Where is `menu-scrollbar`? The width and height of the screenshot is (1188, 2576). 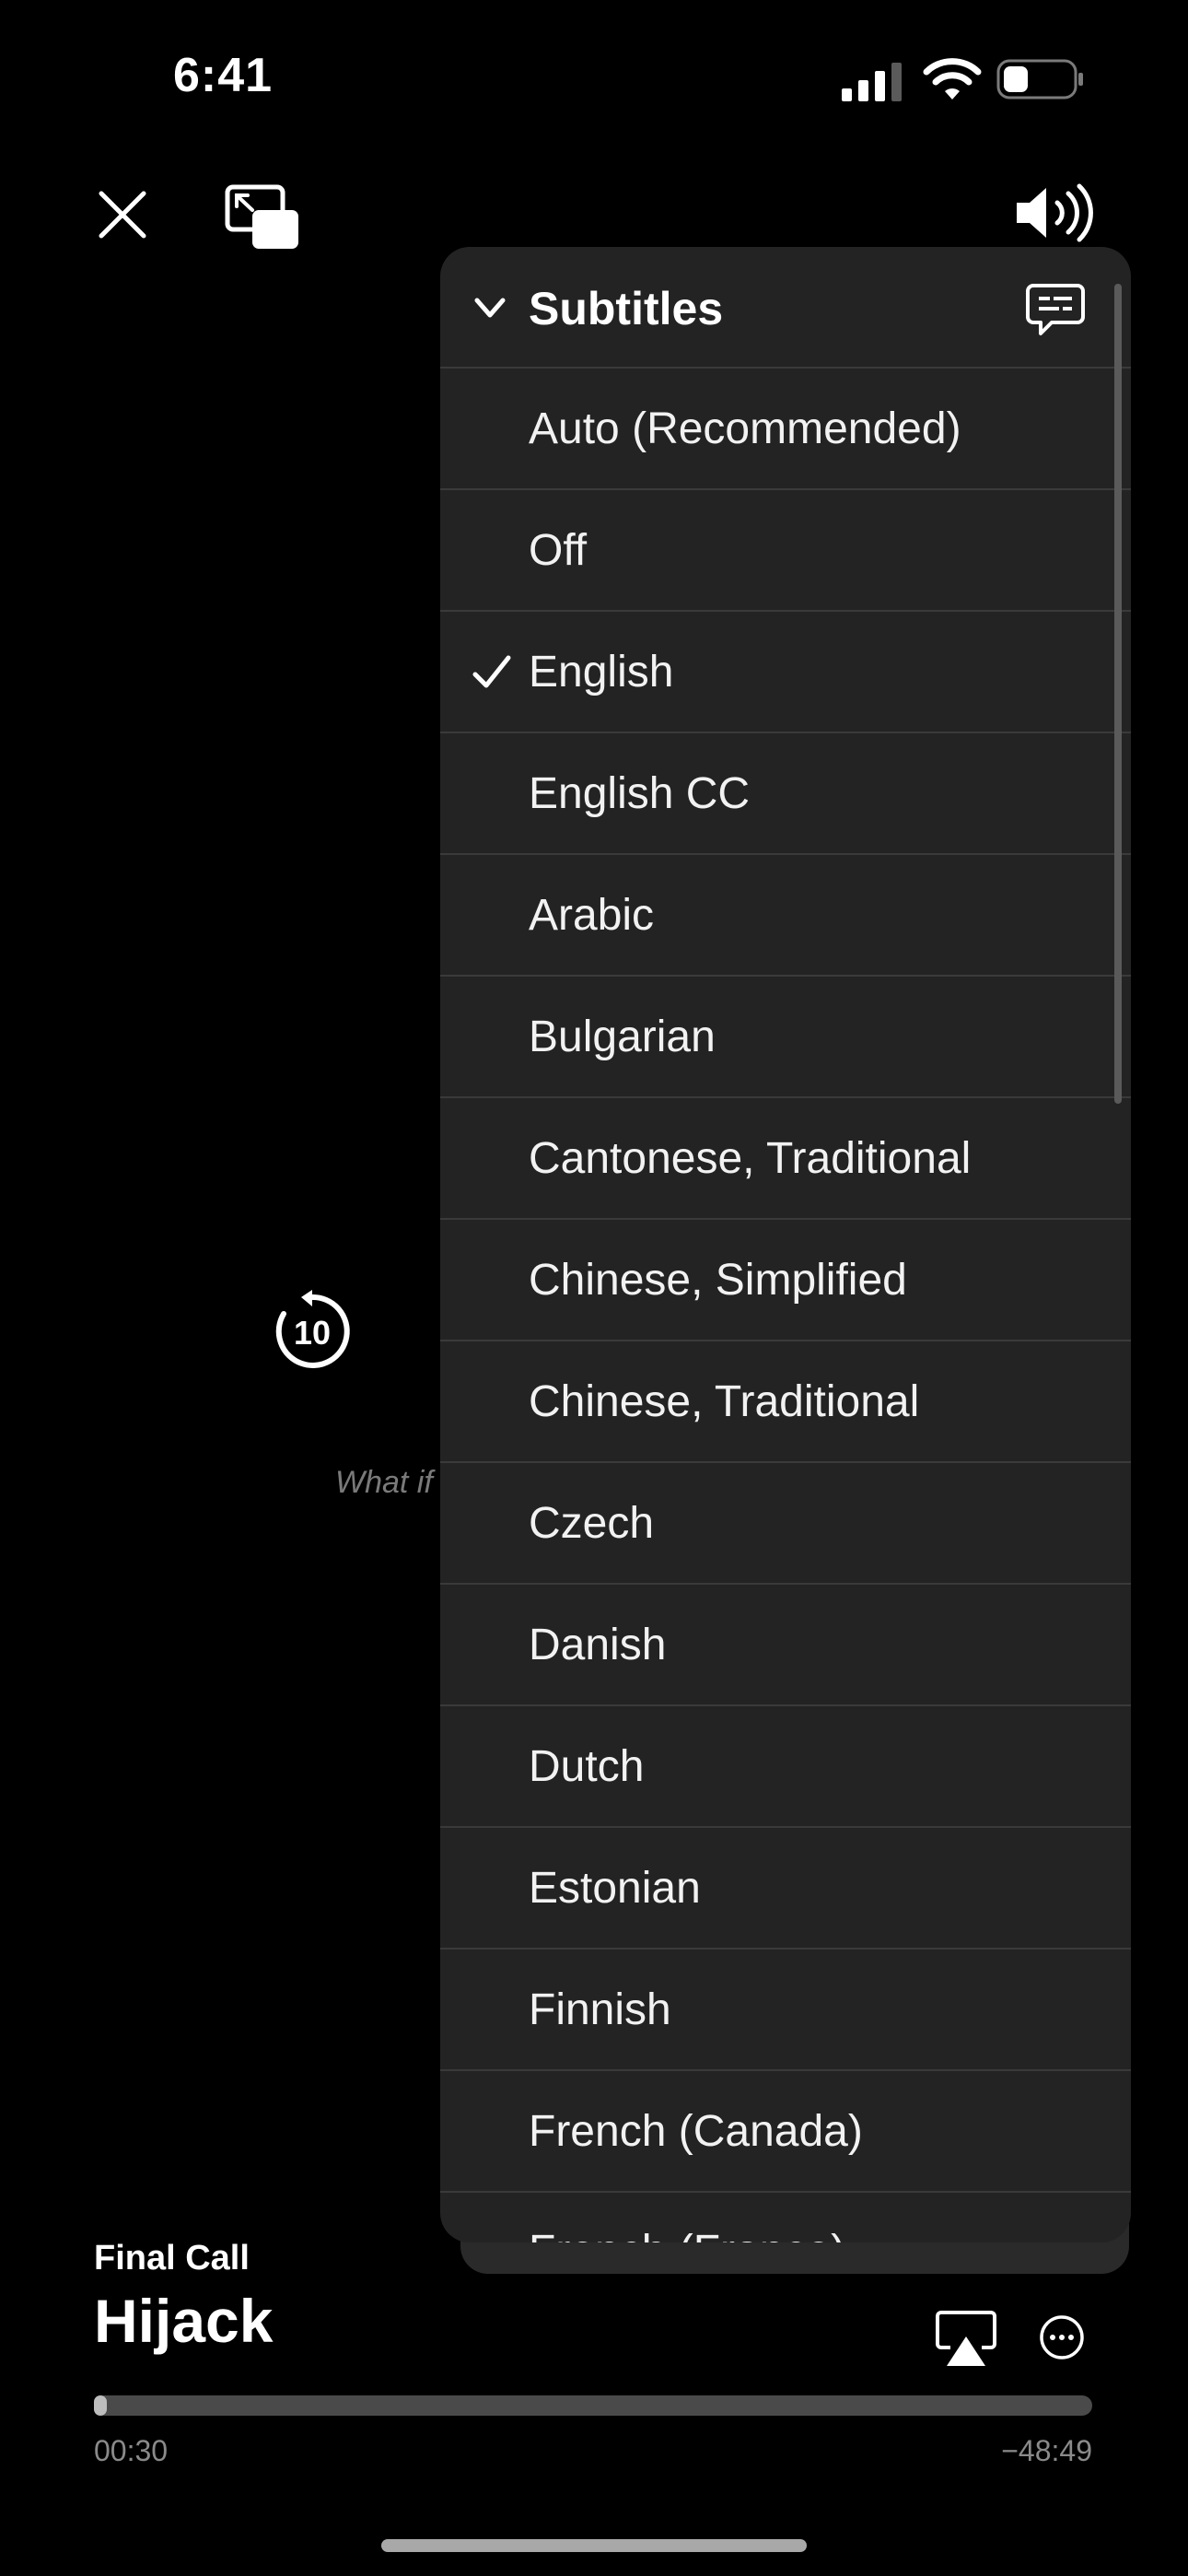
menu-scrollbar is located at coordinates (1118, 694).